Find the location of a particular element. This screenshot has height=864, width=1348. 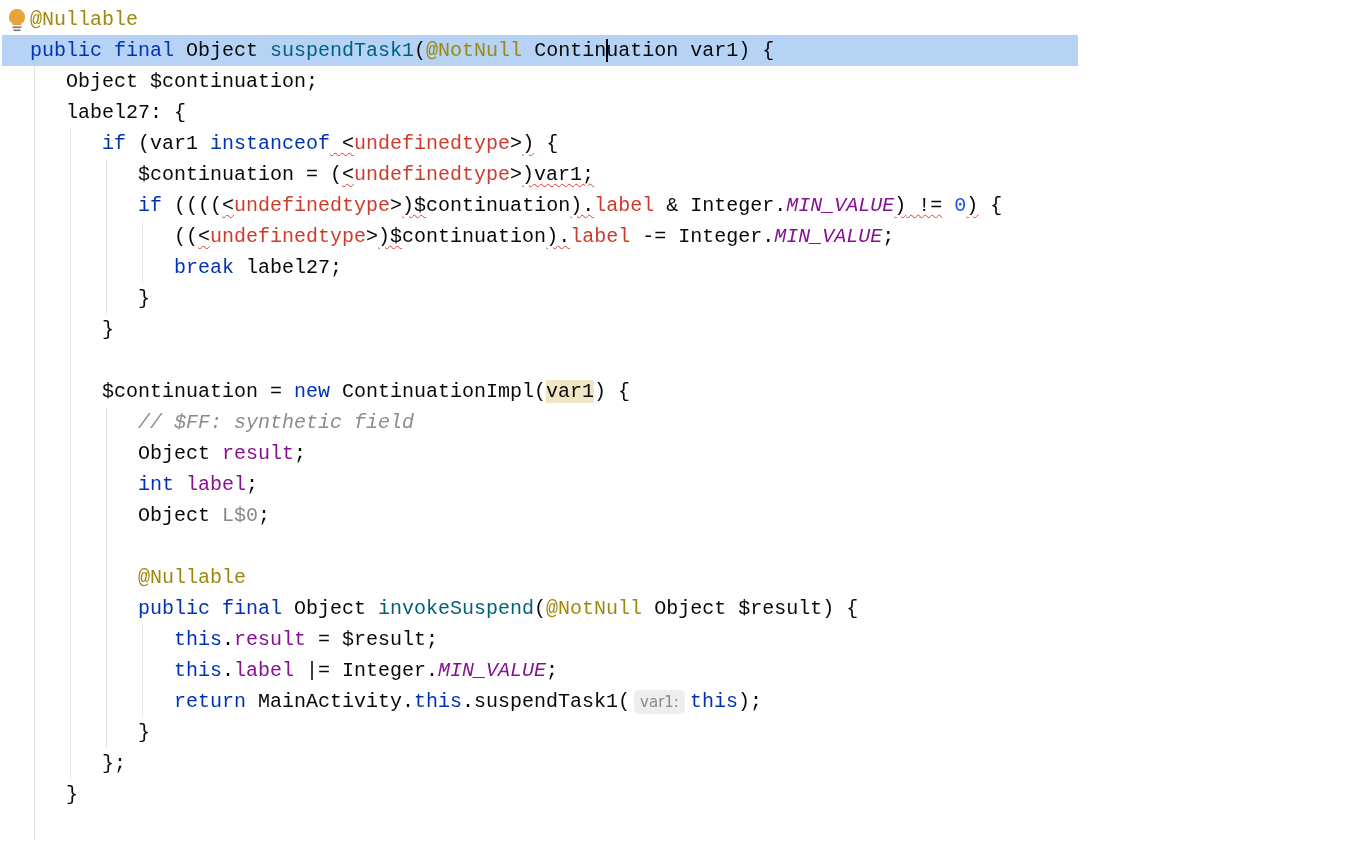

parameter-hint: var1: is located at coordinates (659, 701).